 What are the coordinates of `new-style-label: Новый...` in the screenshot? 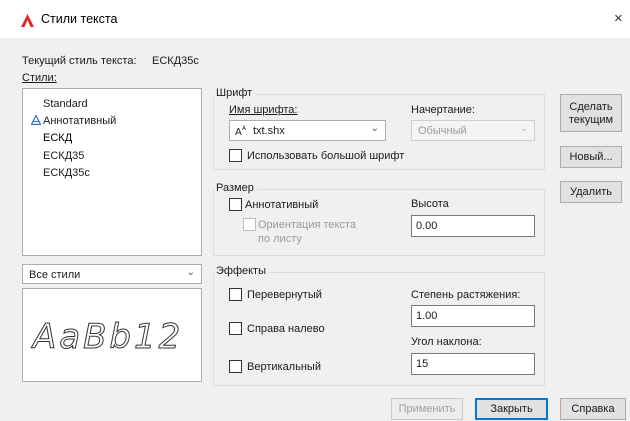 It's located at (591, 157).